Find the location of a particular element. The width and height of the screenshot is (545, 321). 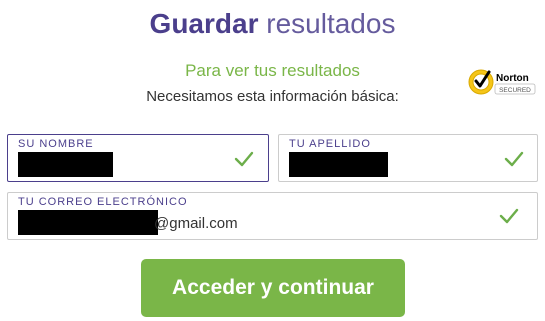

title-light: resultados is located at coordinates (331, 23).